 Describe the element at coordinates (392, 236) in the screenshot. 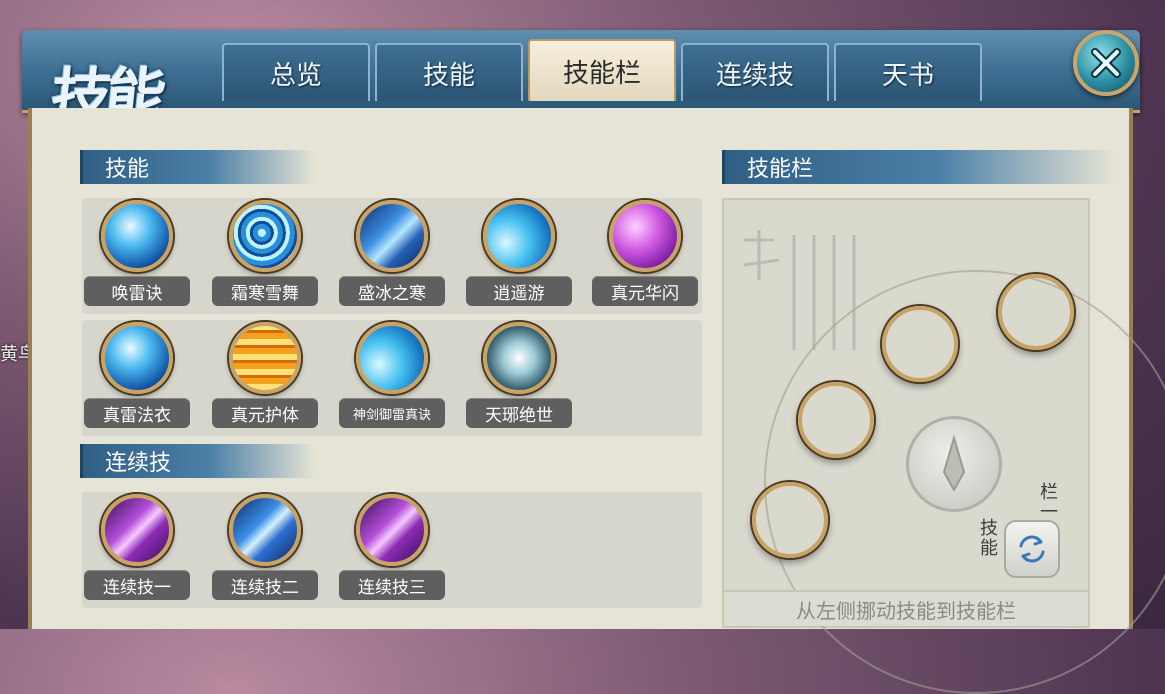

I see `ice-orb-icon` at that location.